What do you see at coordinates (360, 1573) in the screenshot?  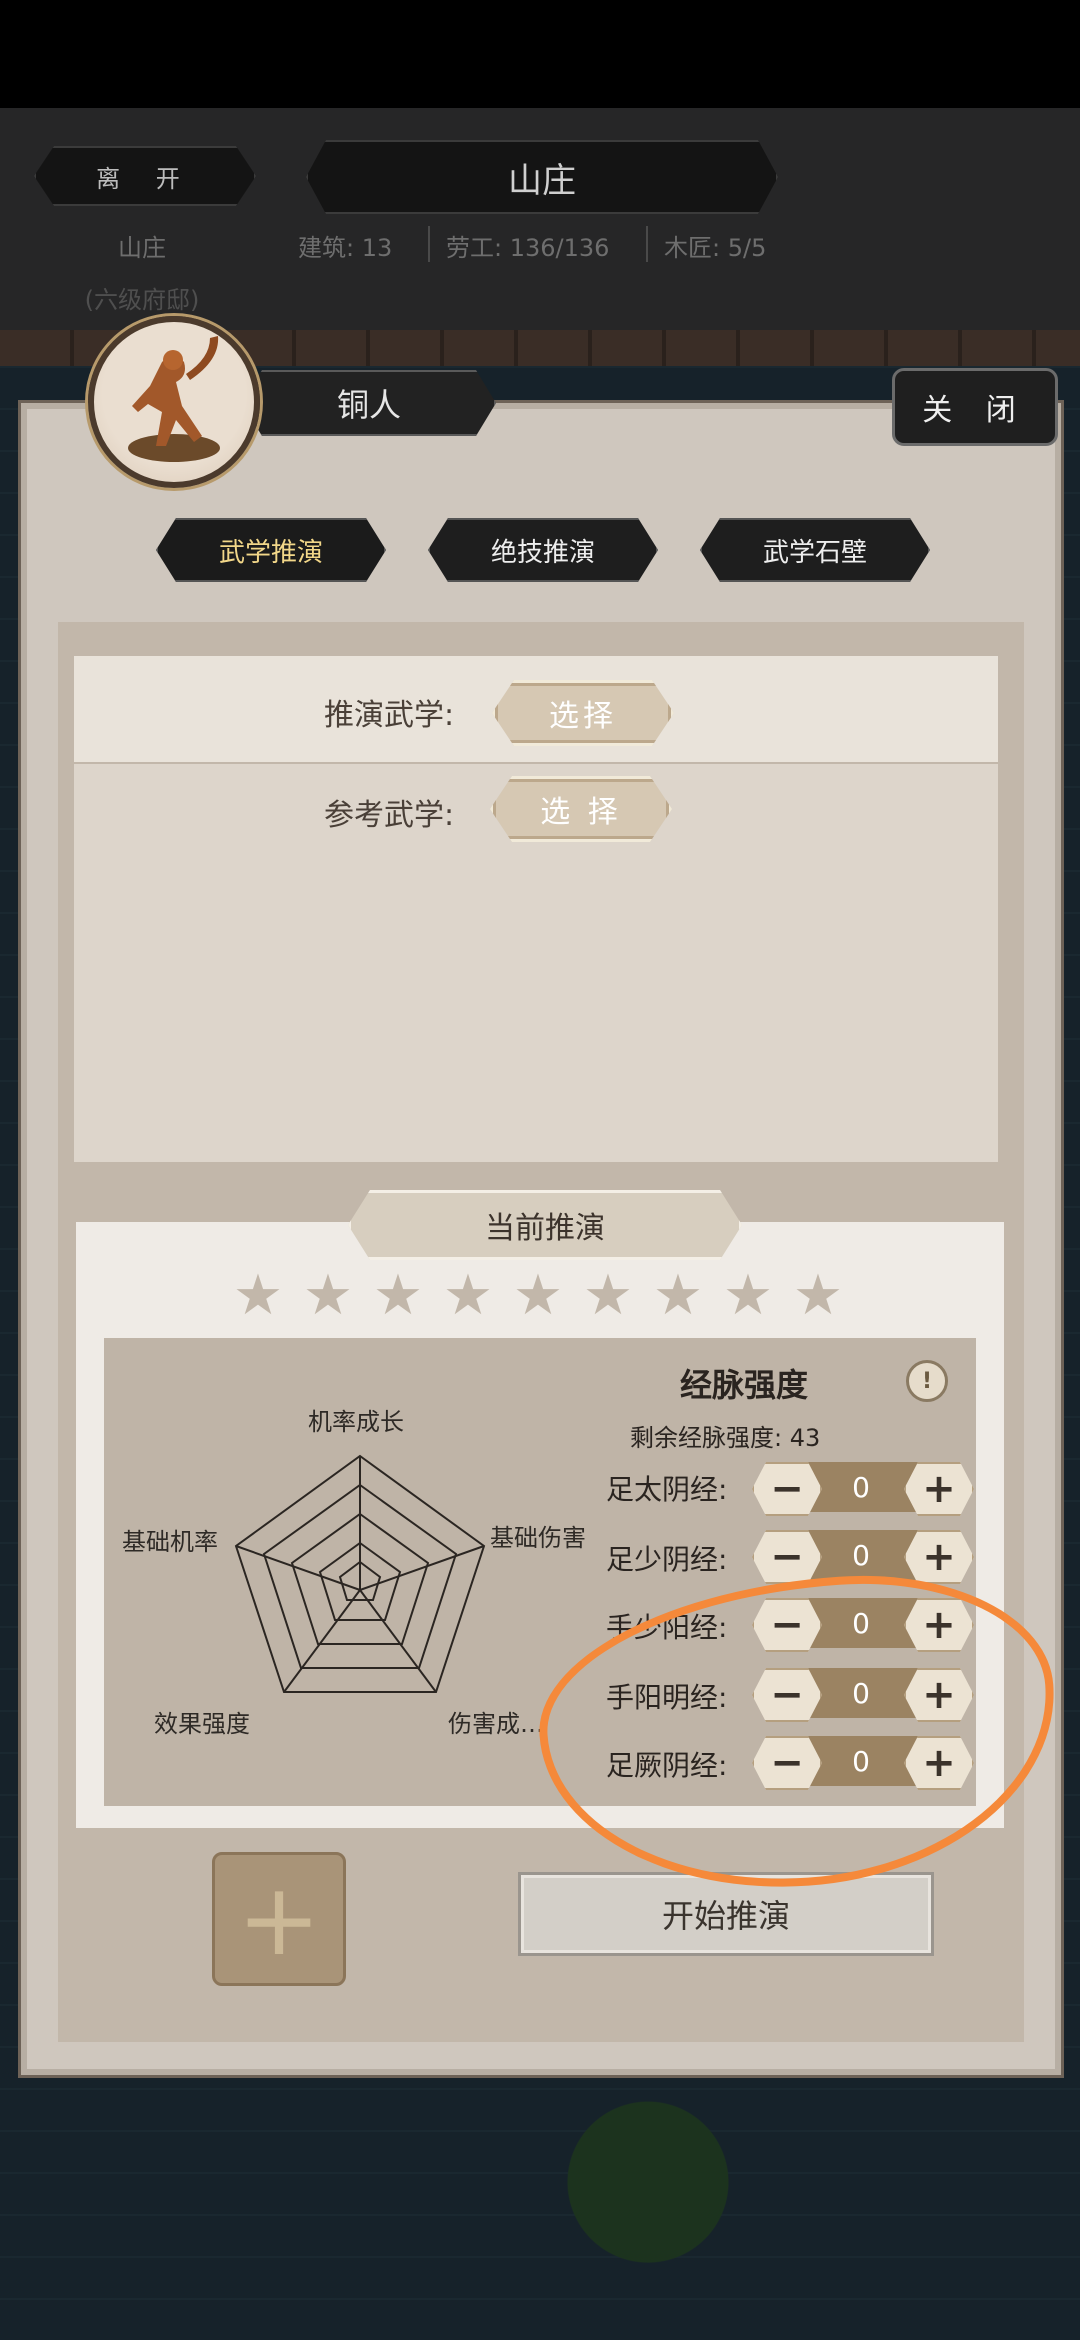 I see `radar-chart` at bounding box center [360, 1573].